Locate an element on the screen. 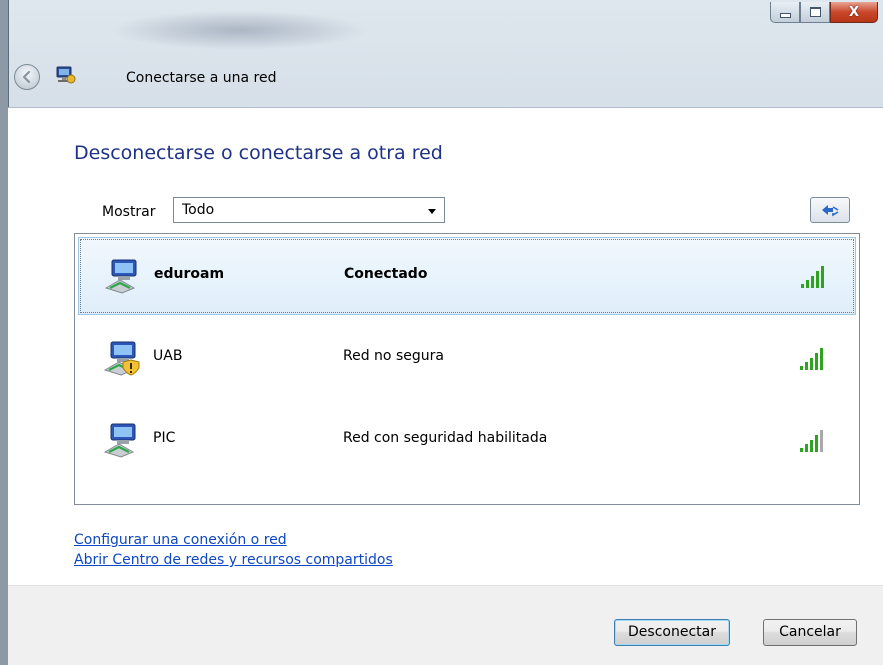  cancel-button: Cancelar is located at coordinates (810, 632).